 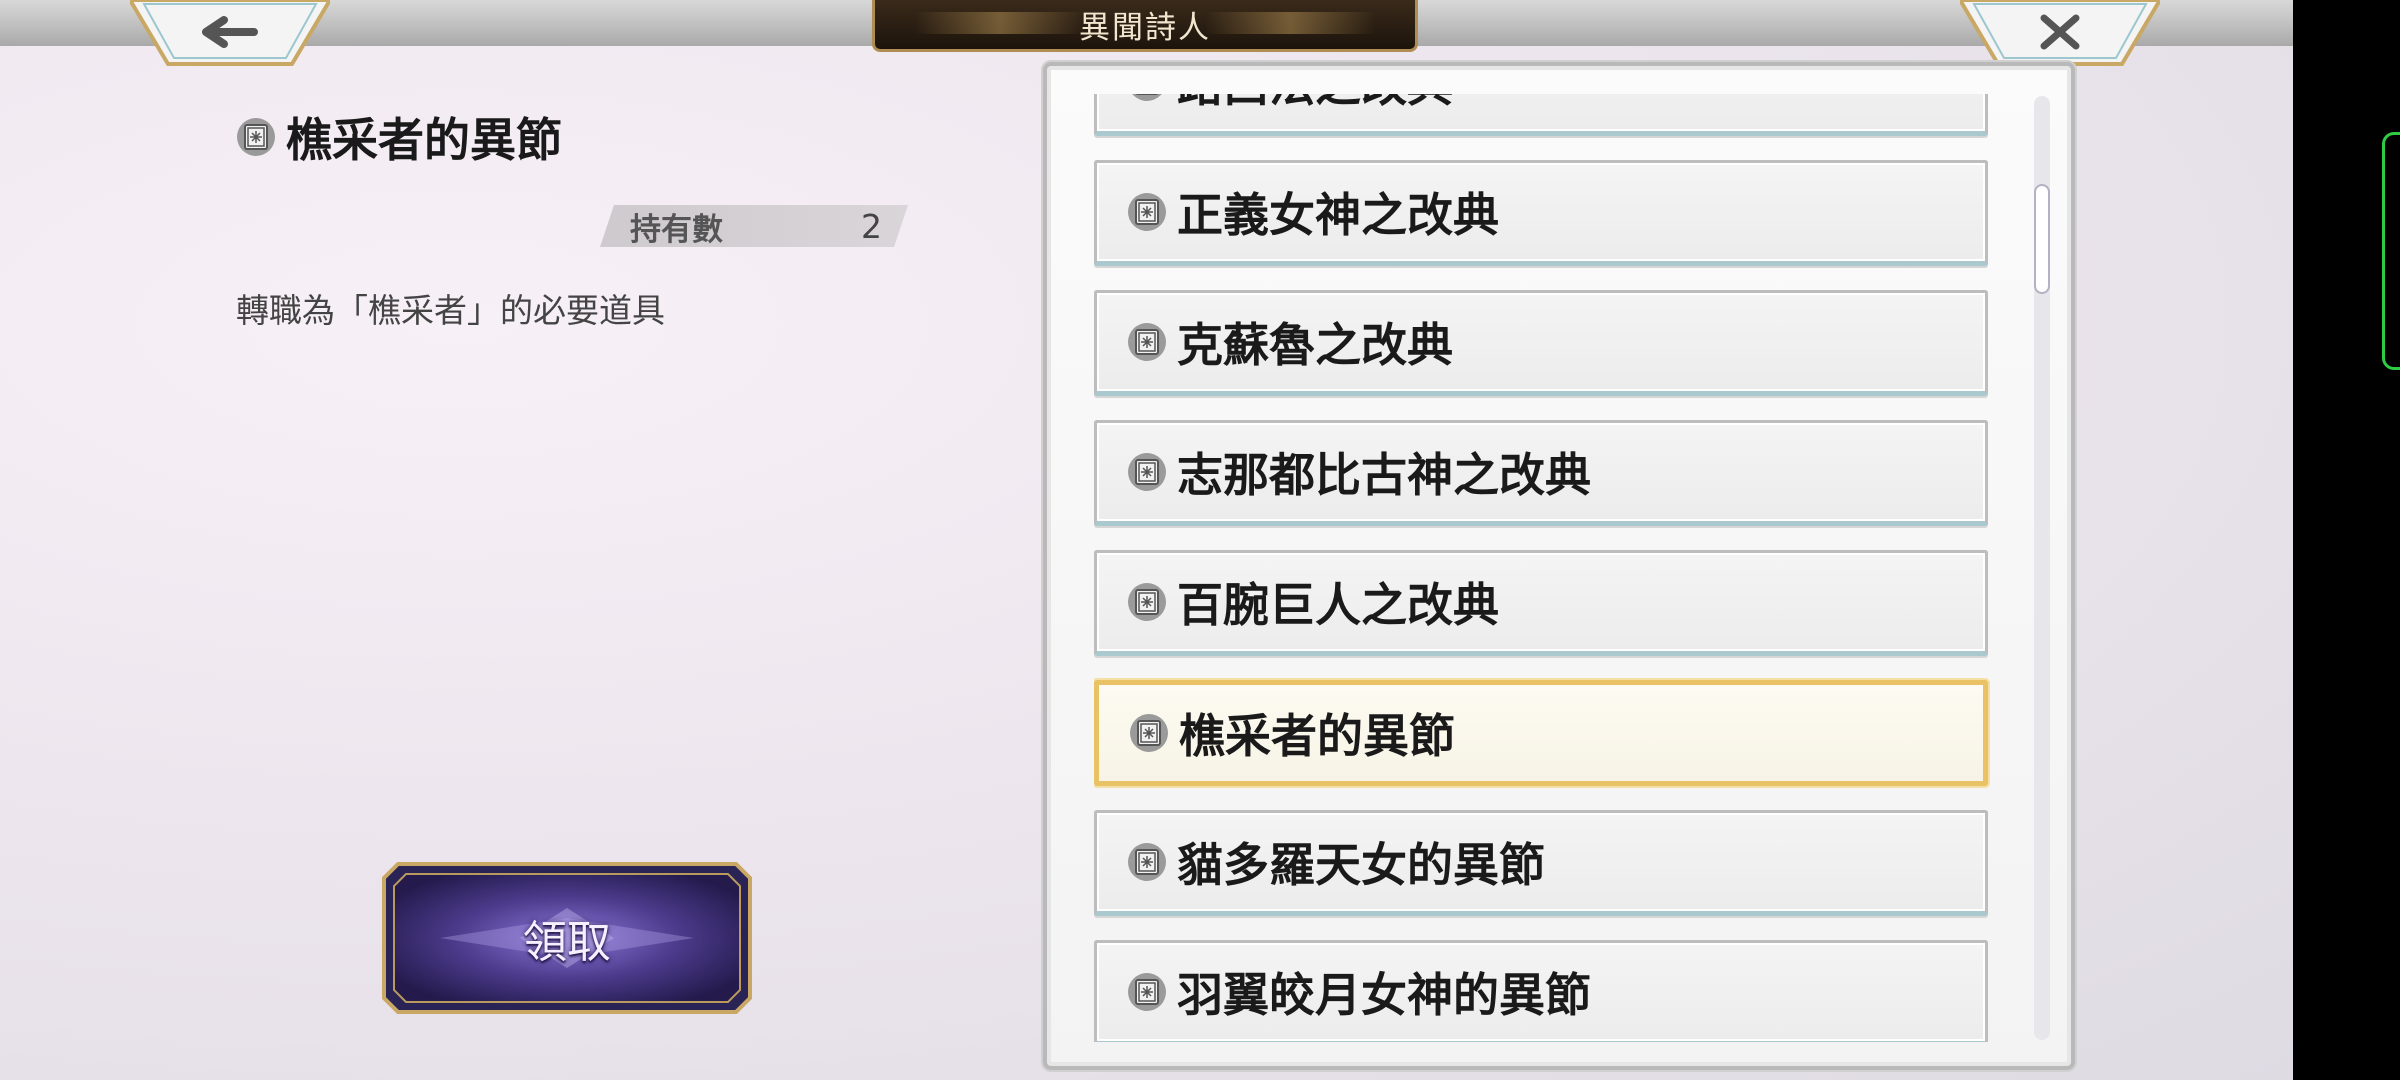 I want to click on list-item: 克蘇魯之改典, so click(x=1541, y=343).